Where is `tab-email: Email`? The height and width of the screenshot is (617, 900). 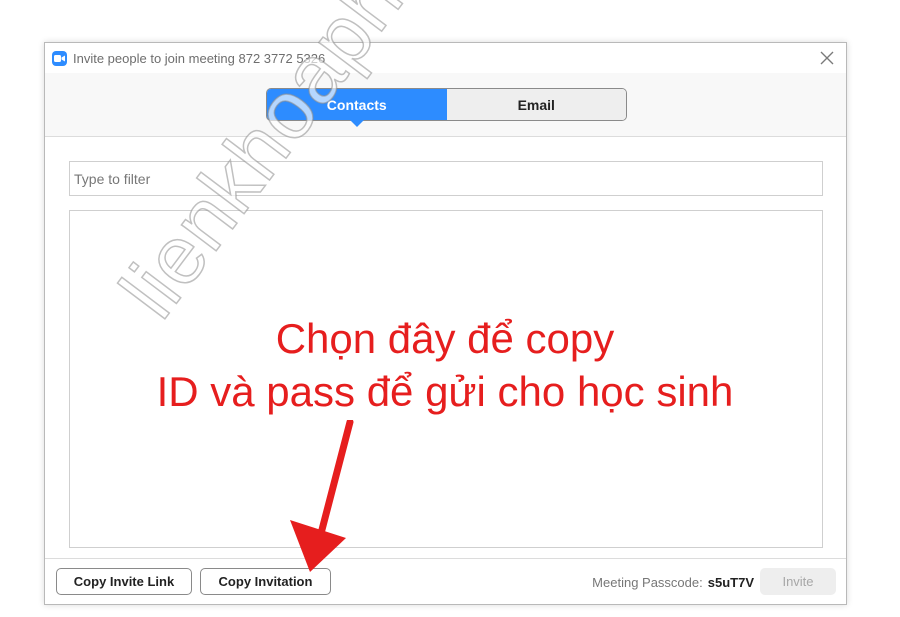 tab-email: Email is located at coordinates (536, 104).